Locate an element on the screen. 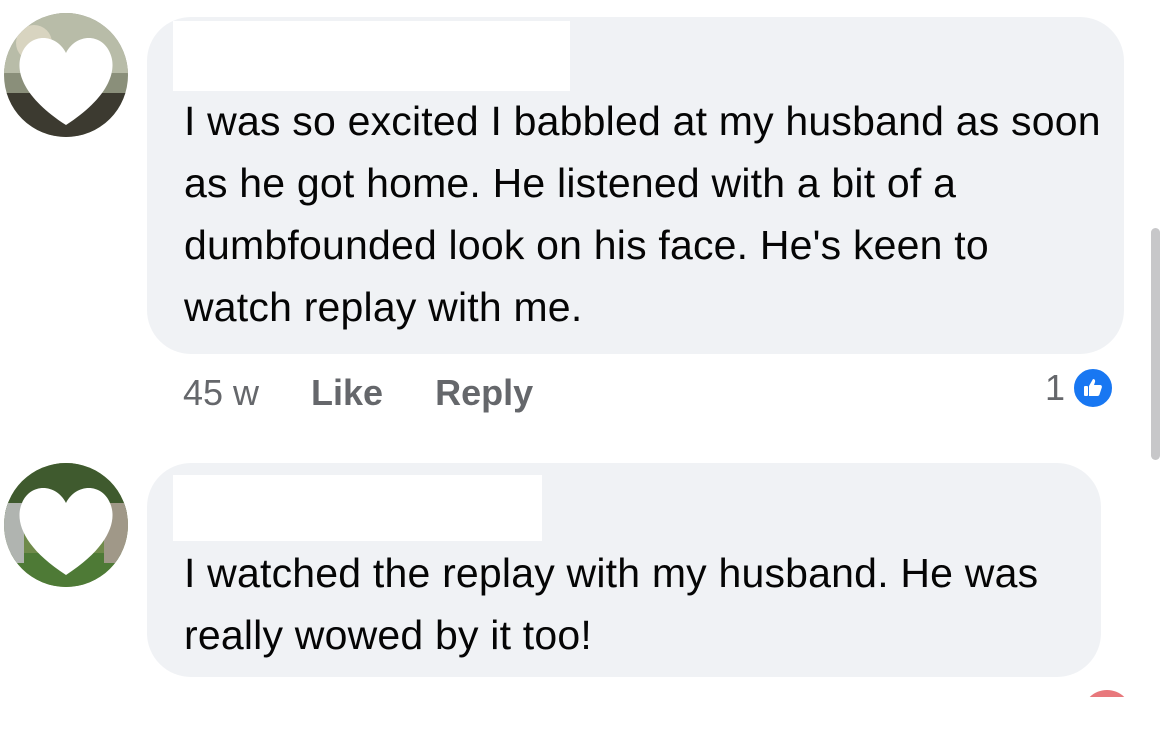 The width and height of the screenshot is (1170, 752). reaction-summary: 1 is located at coordinates (1080, 388).